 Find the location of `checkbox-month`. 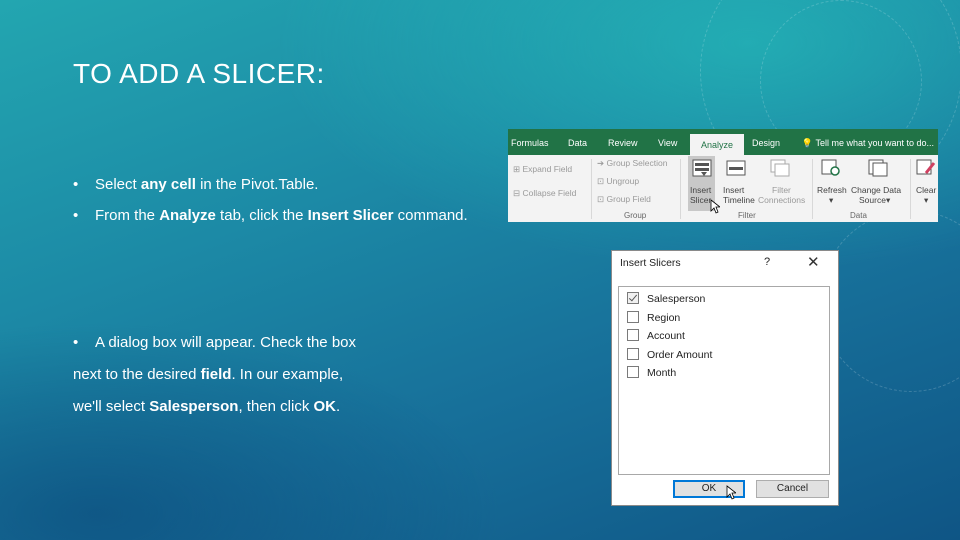

checkbox-month is located at coordinates (633, 372).